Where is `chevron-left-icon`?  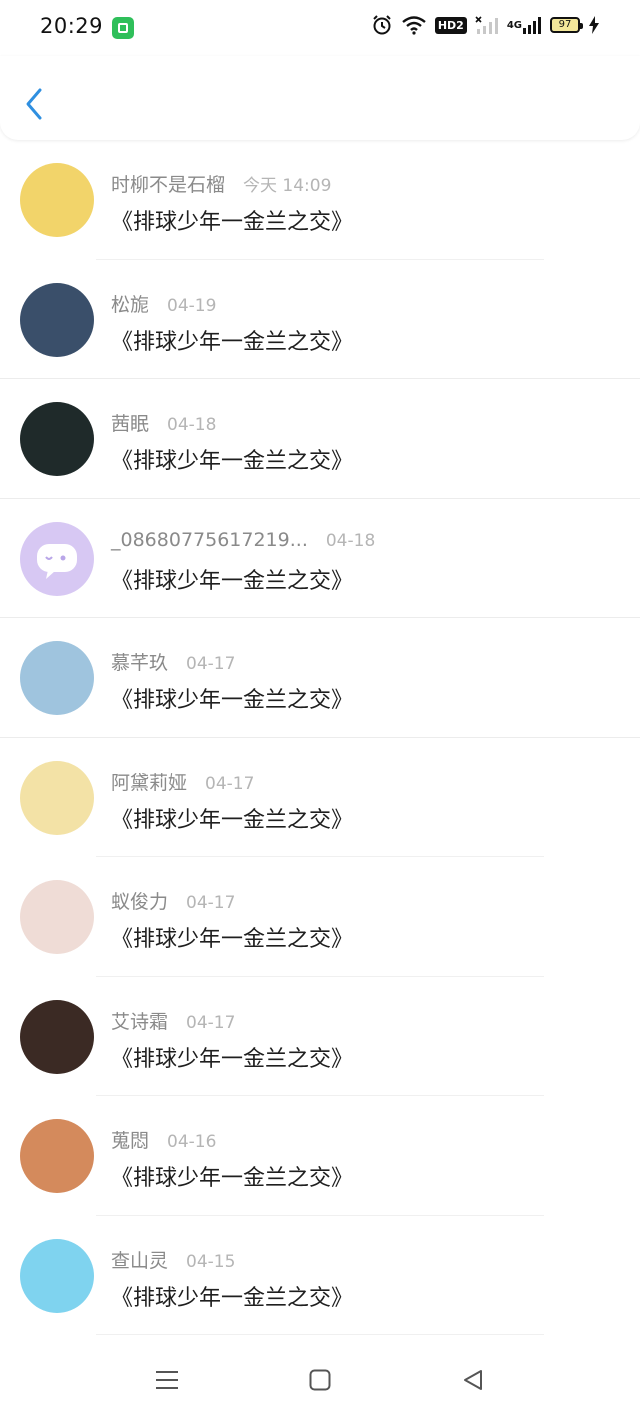
chevron-left-icon is located at coordinates (34, 104).